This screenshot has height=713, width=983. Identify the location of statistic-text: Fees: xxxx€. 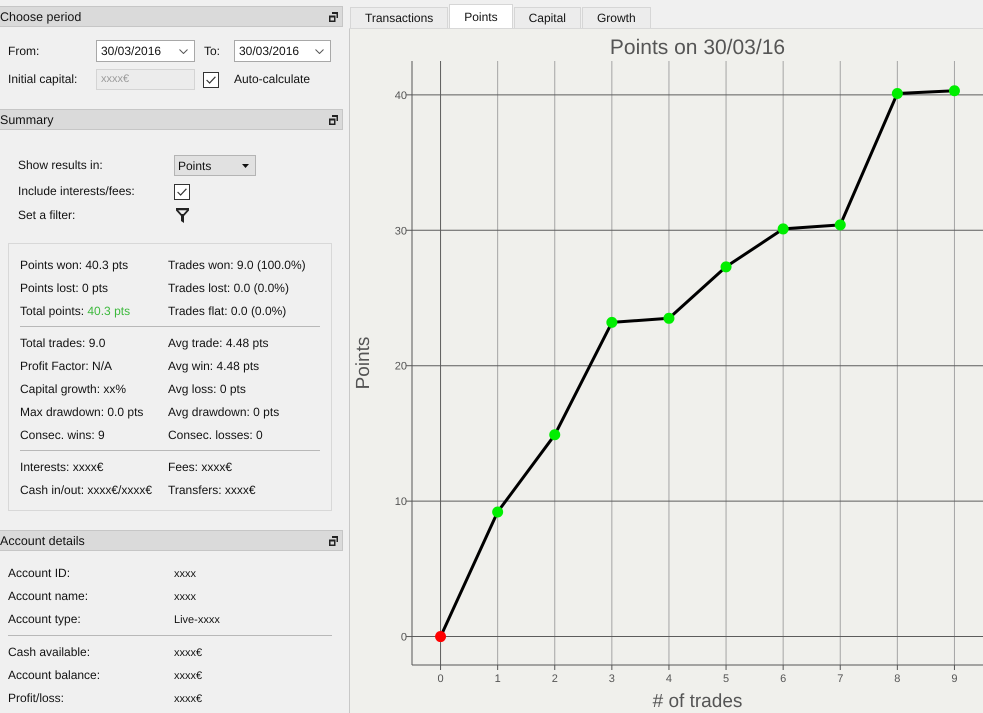
(201, 467).